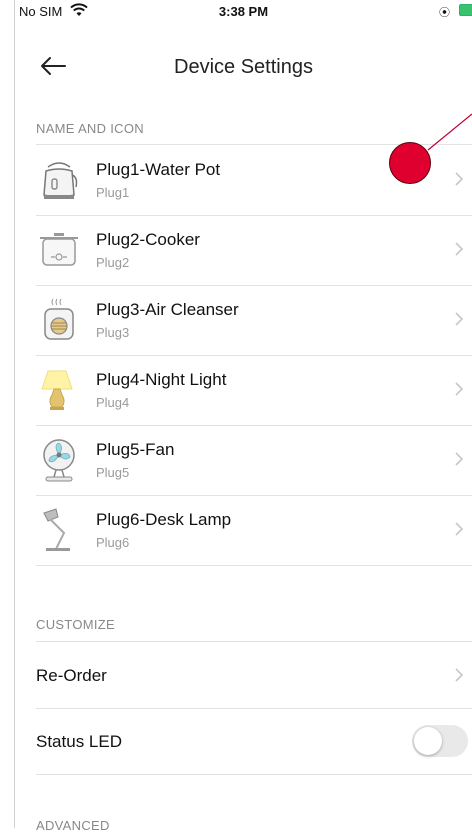 The width and height of the screenshot is (472, 833). What do you see at coordinates (254, 675) in the screenshot?
I see `reorder-row: Re-Order` at bounding box center [254, 675].